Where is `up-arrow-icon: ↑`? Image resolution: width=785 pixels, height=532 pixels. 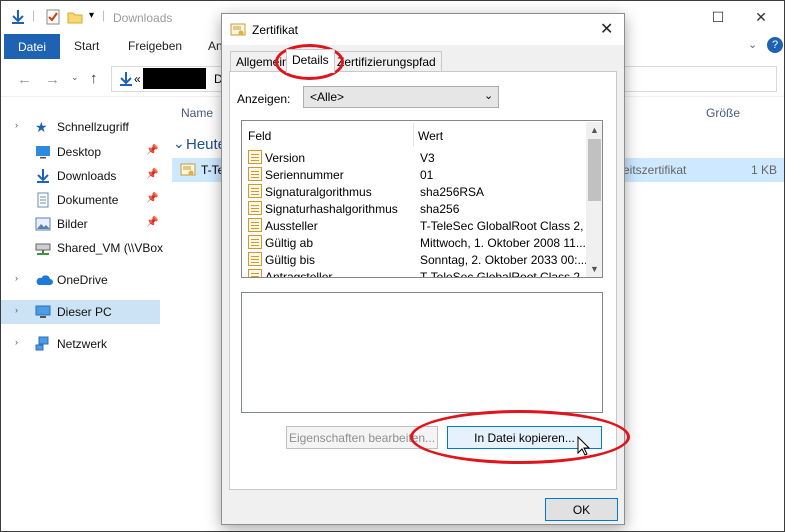
up-arrow-icon: ↑ is located at coordinates (94, 78).